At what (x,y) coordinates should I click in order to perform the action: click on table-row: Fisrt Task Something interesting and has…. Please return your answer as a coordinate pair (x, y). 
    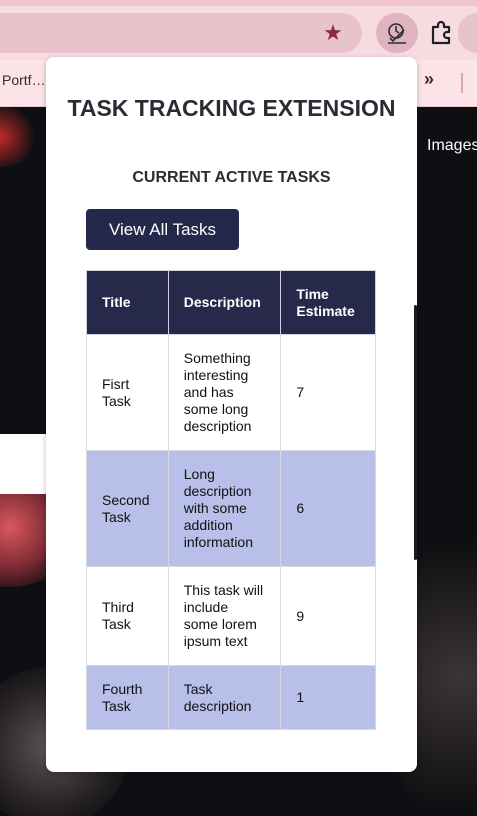
    Looking at the image, I should click on (231, 392).